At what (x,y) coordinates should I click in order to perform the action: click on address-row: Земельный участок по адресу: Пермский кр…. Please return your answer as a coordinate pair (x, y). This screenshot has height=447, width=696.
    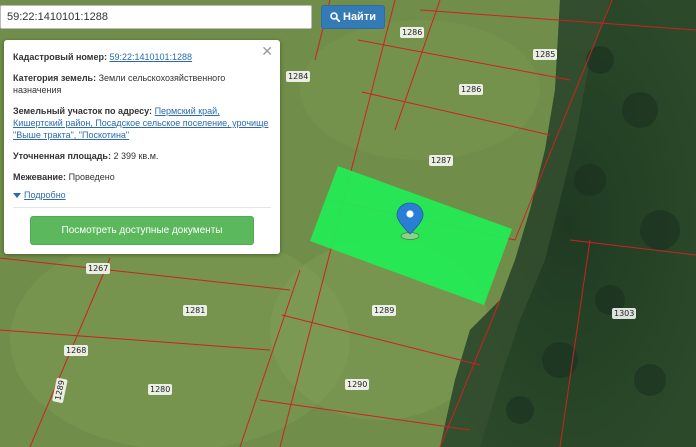
    Looking at the image, I should click on (142, 123).